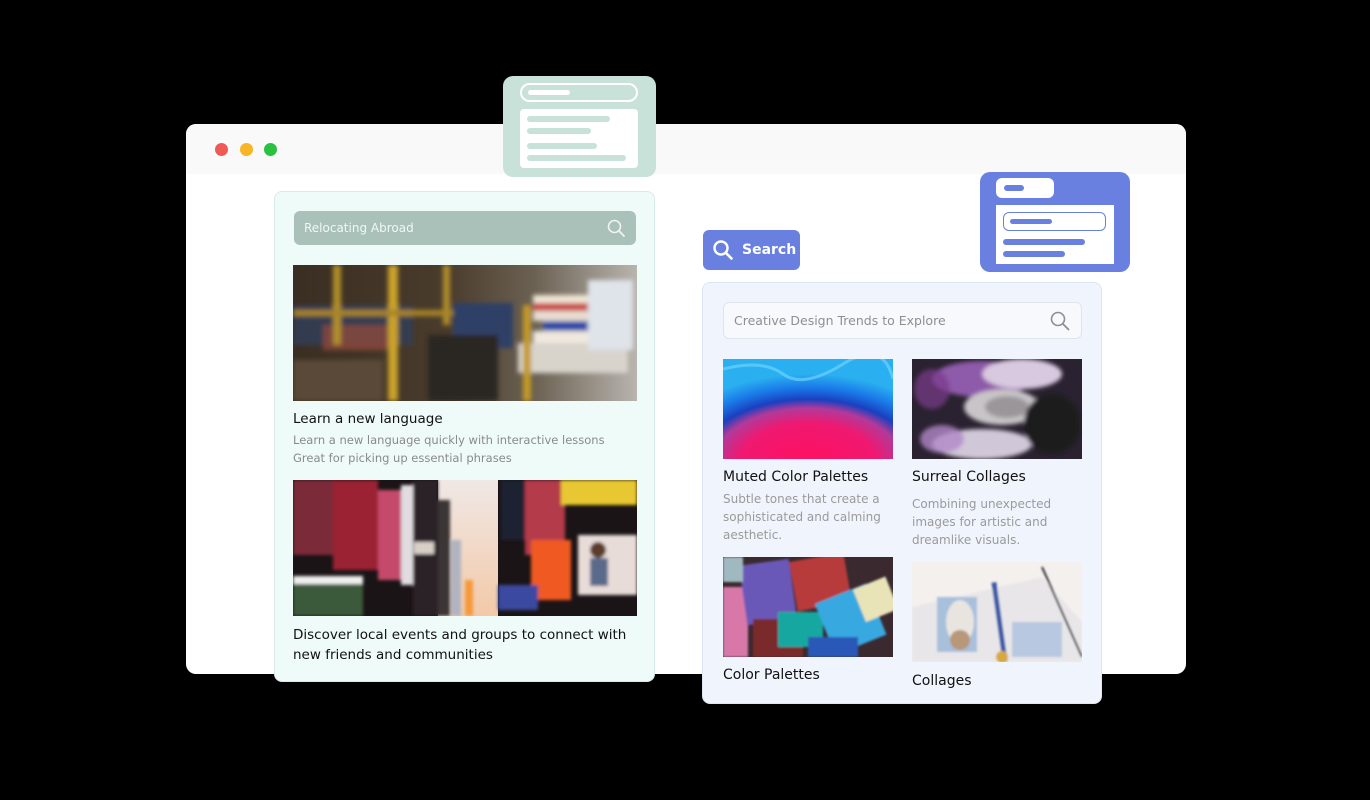  Describe the element at coordinates (1025, 188) in the screenshot. I see `illustration-tab` at that location.